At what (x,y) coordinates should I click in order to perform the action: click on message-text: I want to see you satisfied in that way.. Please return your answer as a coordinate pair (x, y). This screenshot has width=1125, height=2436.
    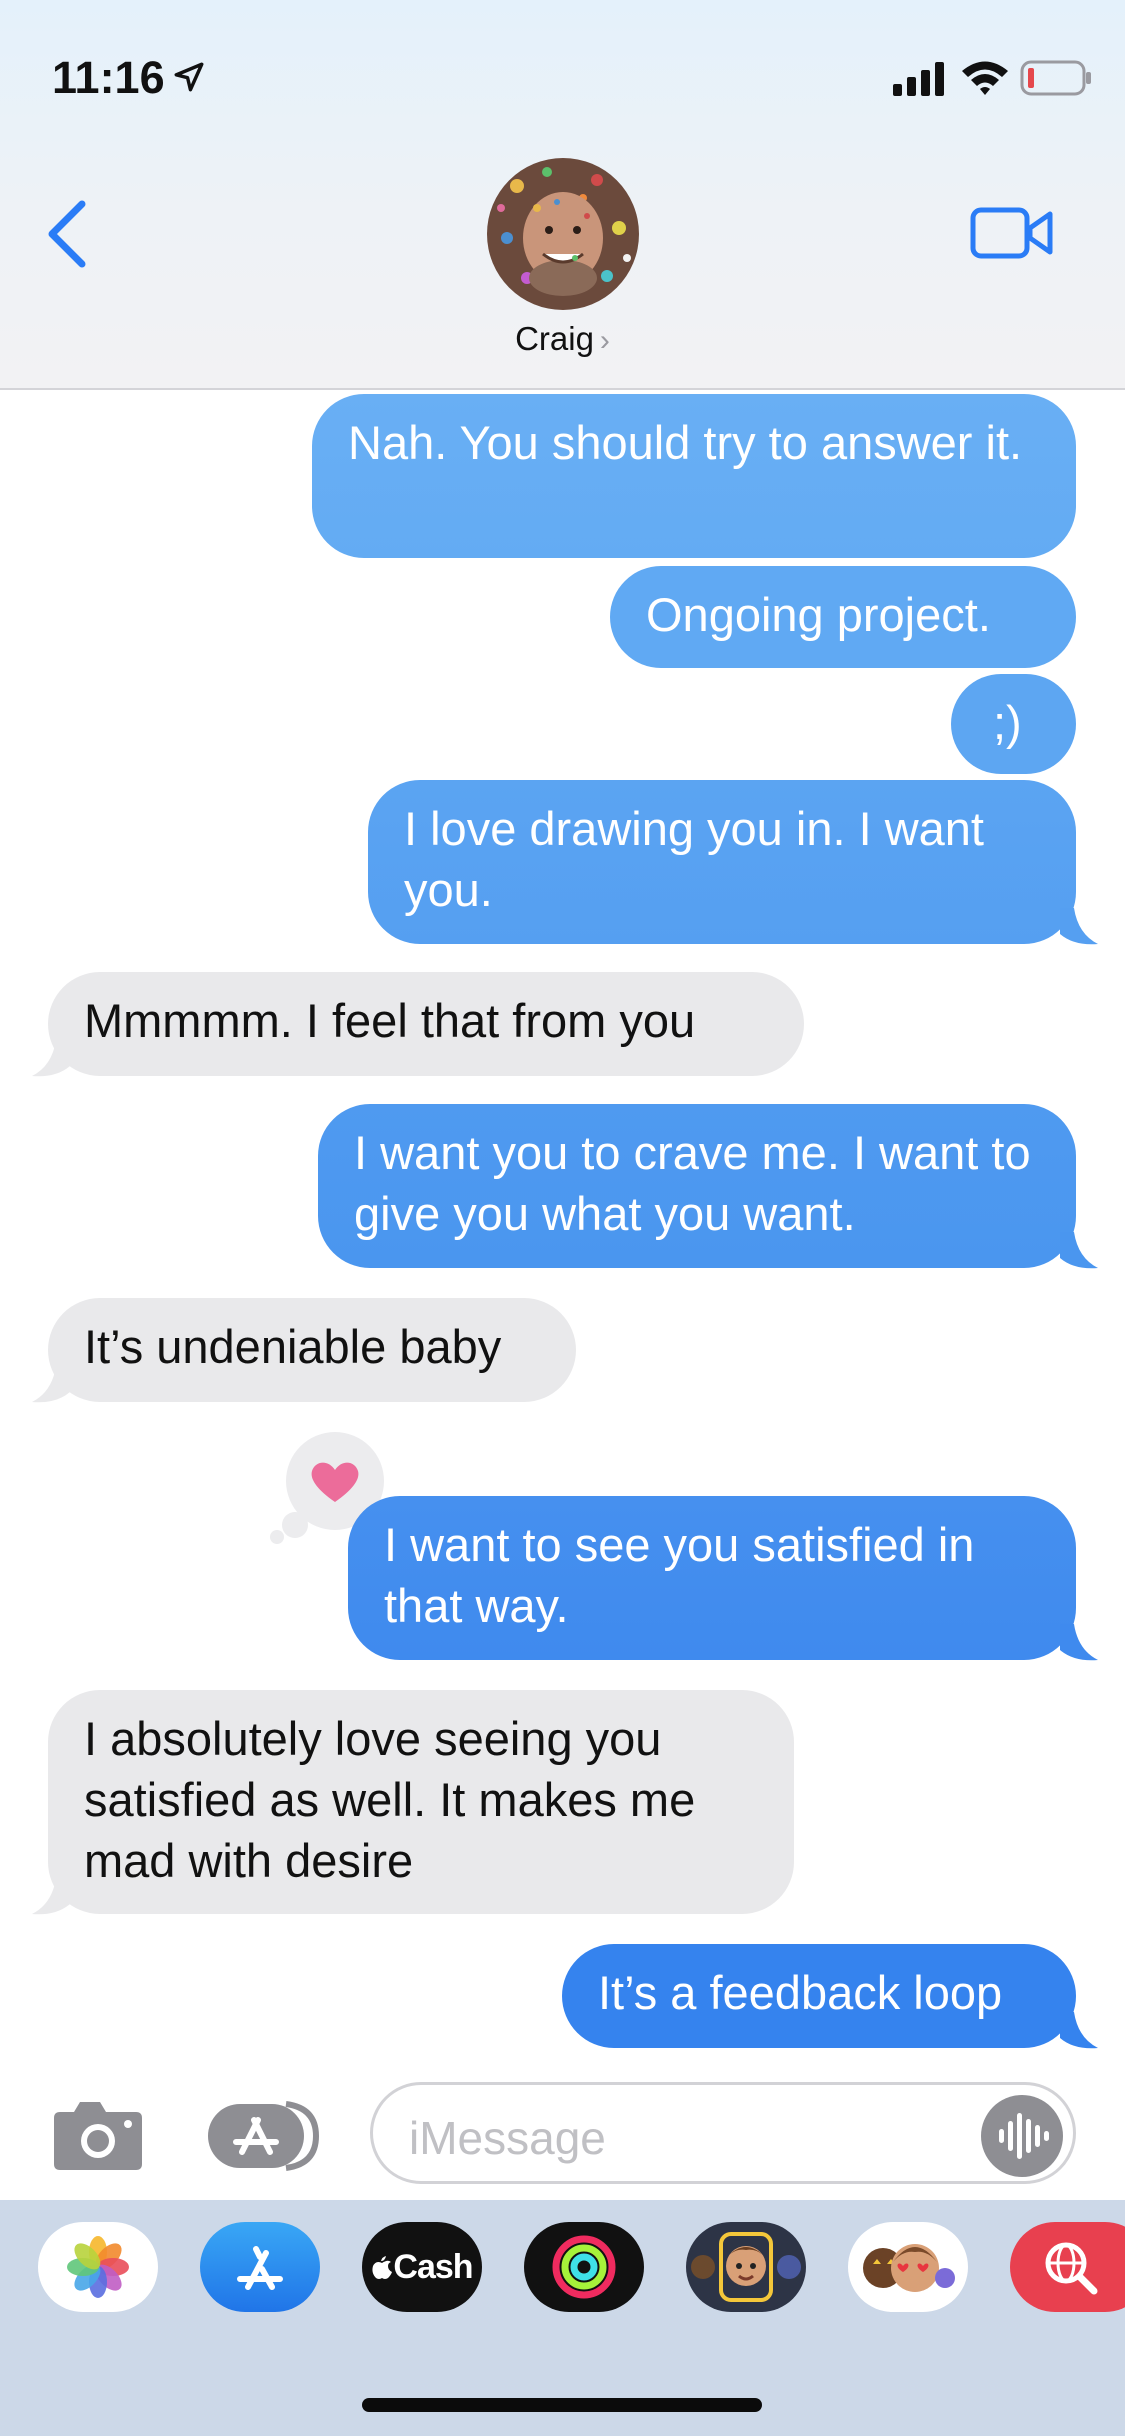
    Looking at the image, I should click on (679, 1575).